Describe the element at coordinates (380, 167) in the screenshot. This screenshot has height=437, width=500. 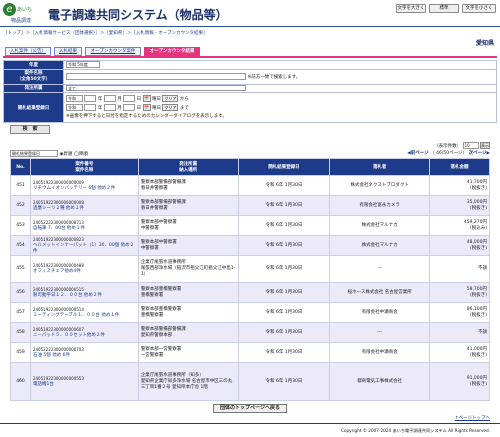
I see `col-winner: 落札者` at that location.